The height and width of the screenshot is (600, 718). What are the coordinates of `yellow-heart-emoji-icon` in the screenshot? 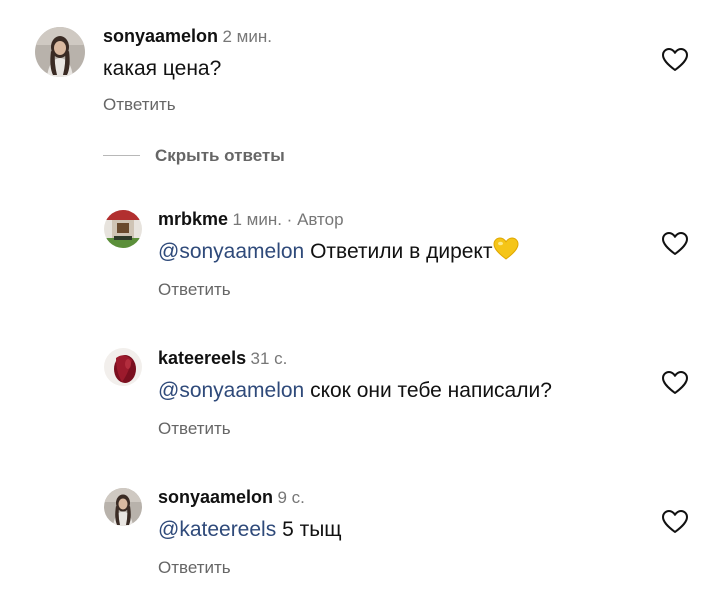 It's located at (506, 253).